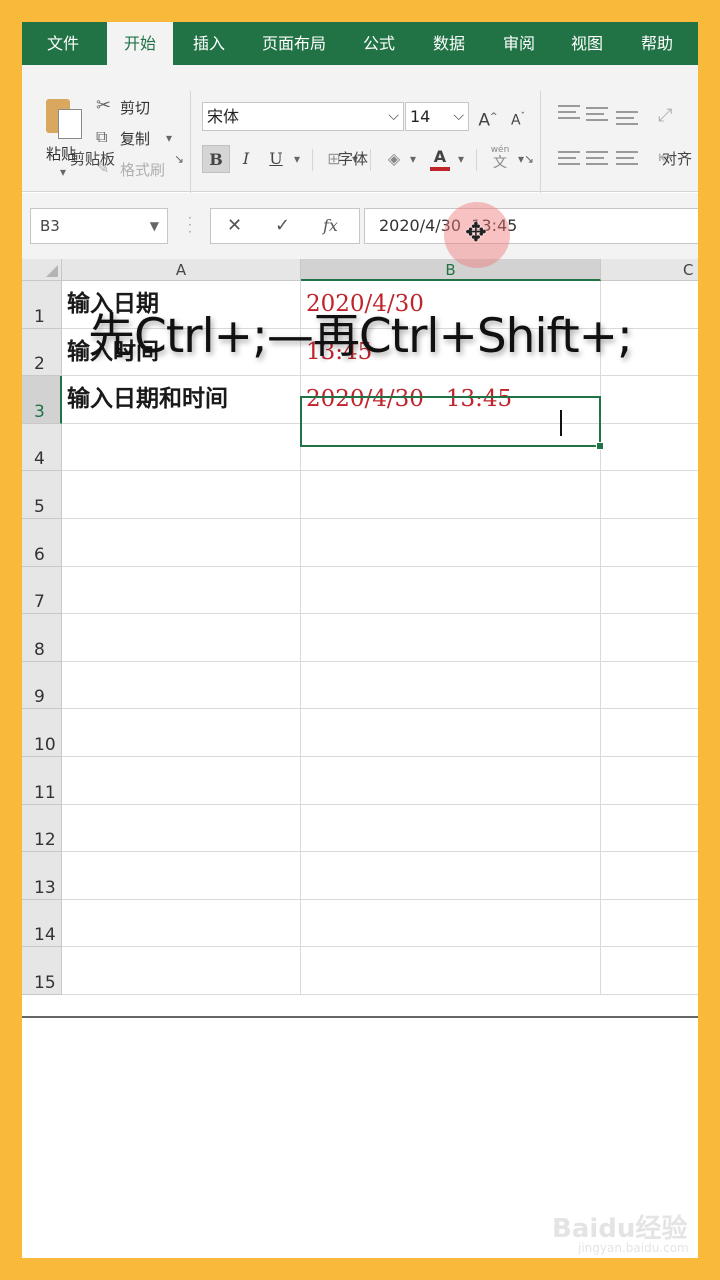  Describe the element at coordinates (135, 138) in the screenshot. I see `copy-button: 复制` at that location.